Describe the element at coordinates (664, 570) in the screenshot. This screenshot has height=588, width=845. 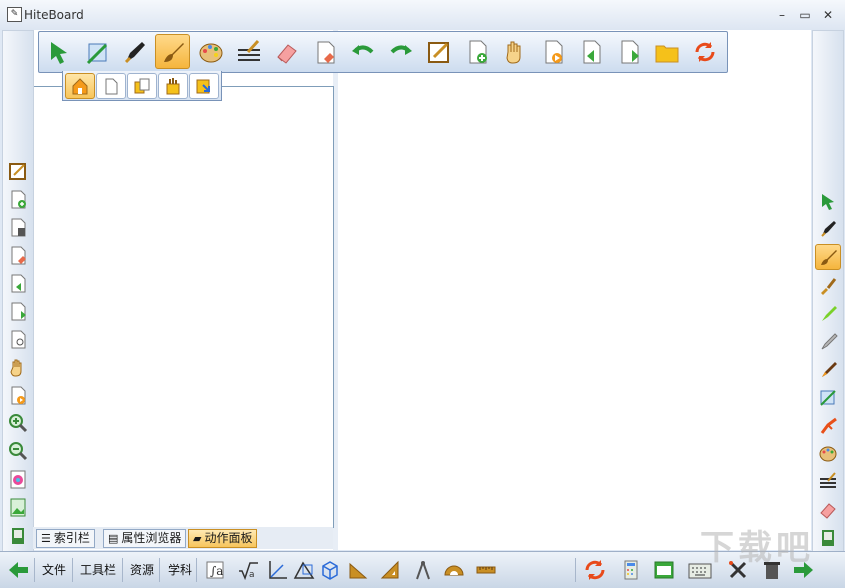
I see `screen-capture-icon` at that location.